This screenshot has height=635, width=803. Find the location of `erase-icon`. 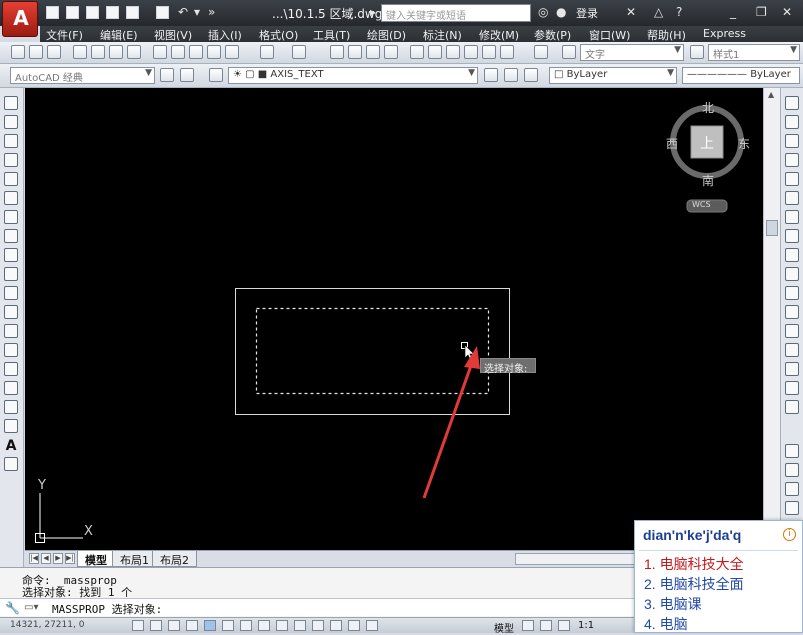

erase-icon is located at coordinates (792, 103).